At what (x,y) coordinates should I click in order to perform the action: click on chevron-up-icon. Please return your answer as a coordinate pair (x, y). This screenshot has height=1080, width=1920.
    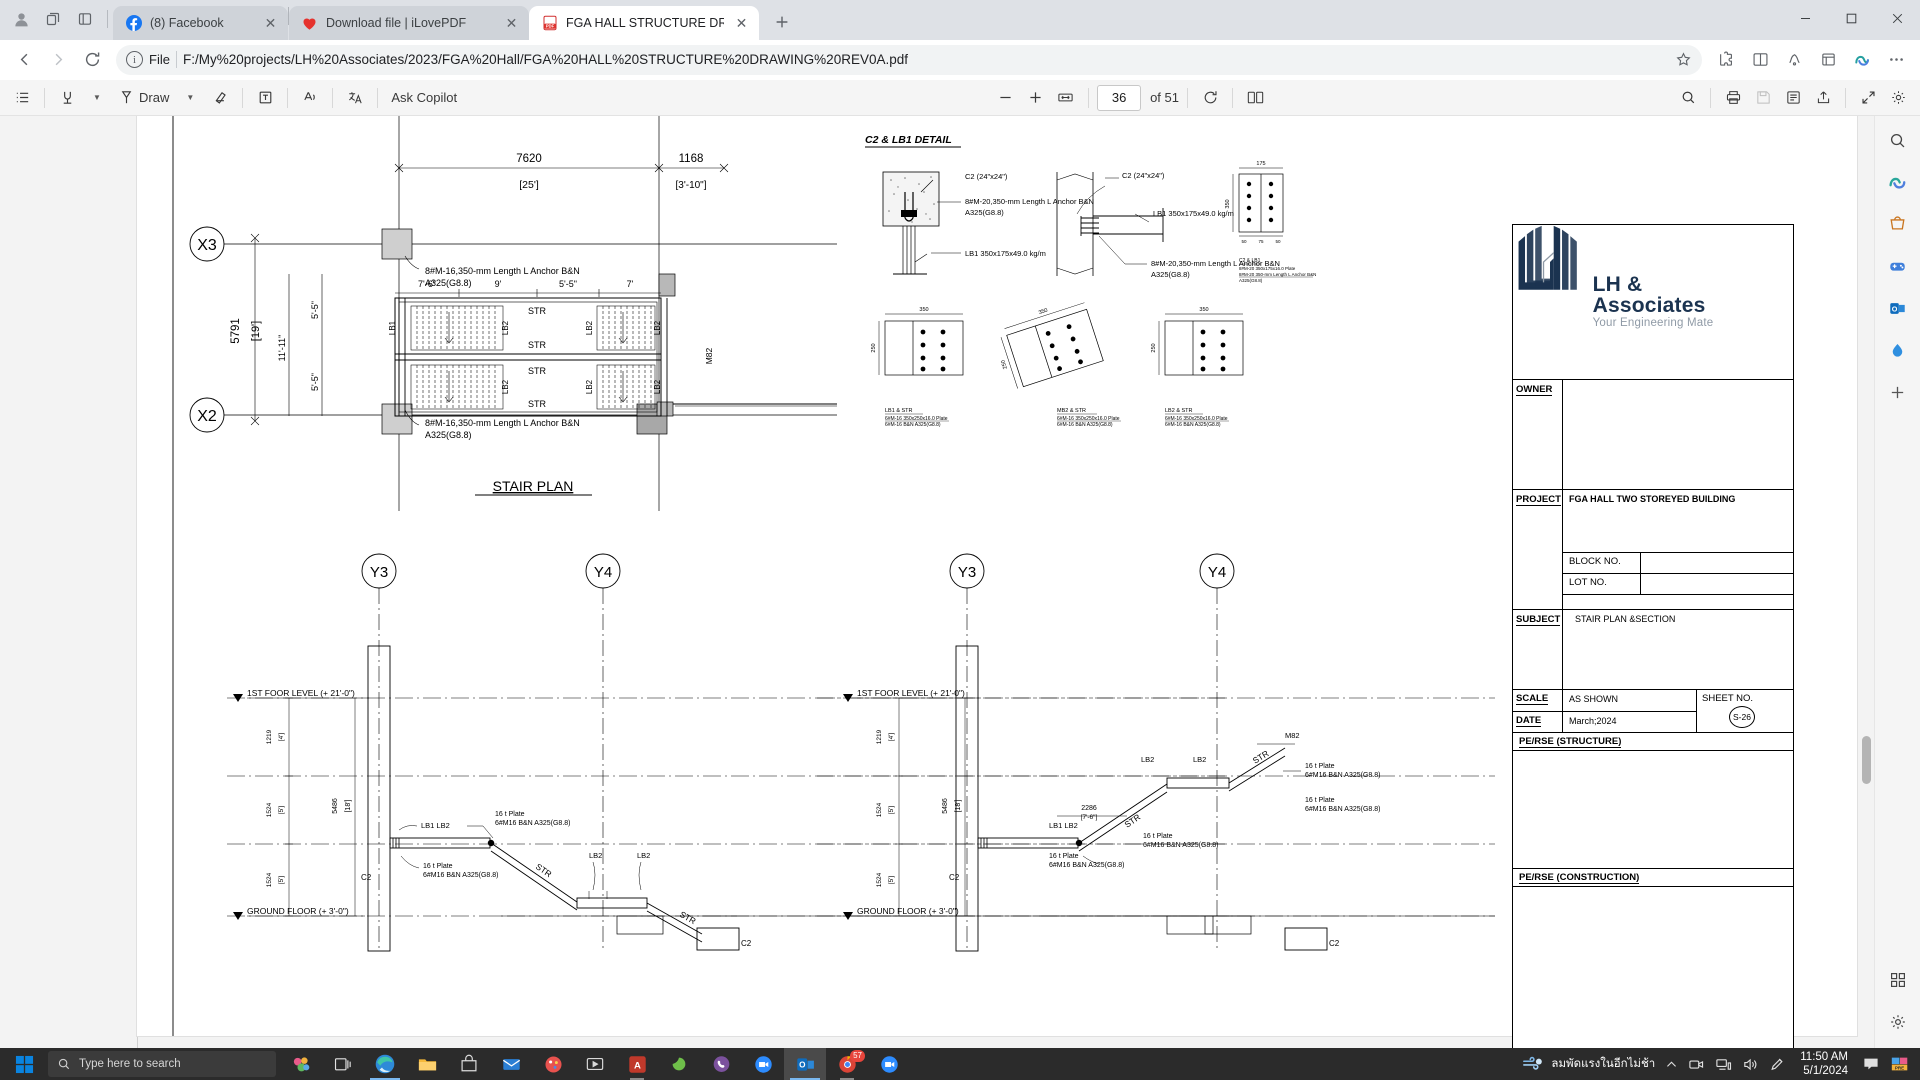
    Looking at the image, I should click on (1671, 1064).